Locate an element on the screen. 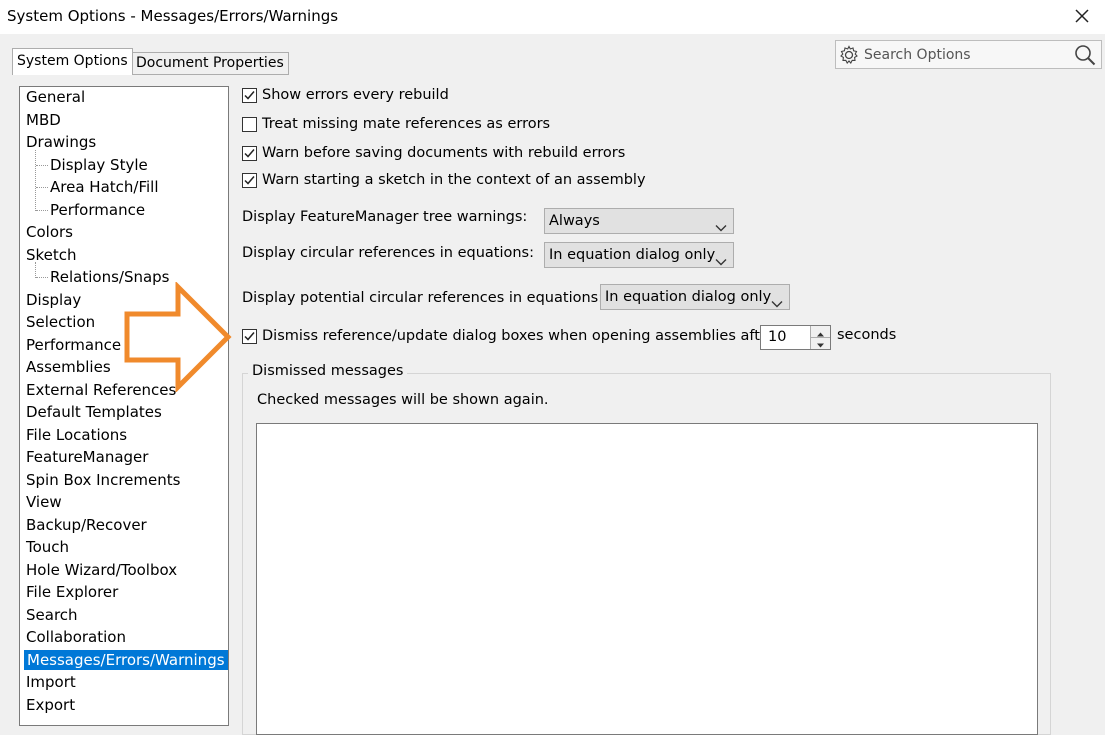 The height and width of the screenshot is (735, 1105). seconds-unit-label: seconds is located at coordinates (867, 335).